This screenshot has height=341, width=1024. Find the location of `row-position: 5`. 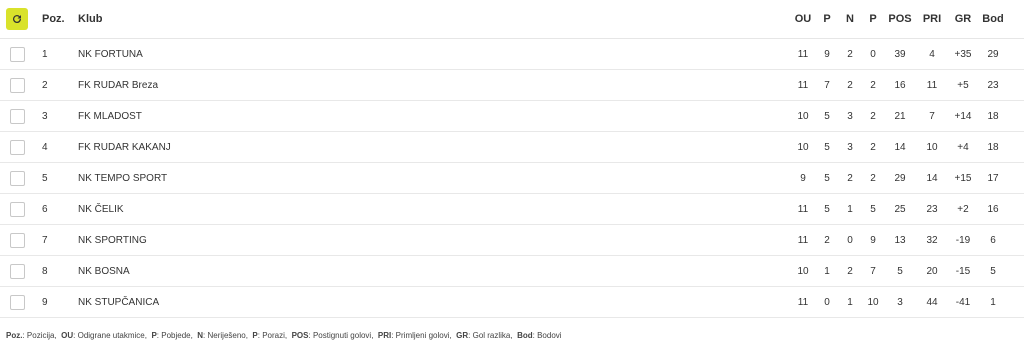

row-position: 5 is located at coordinates (45, 178).